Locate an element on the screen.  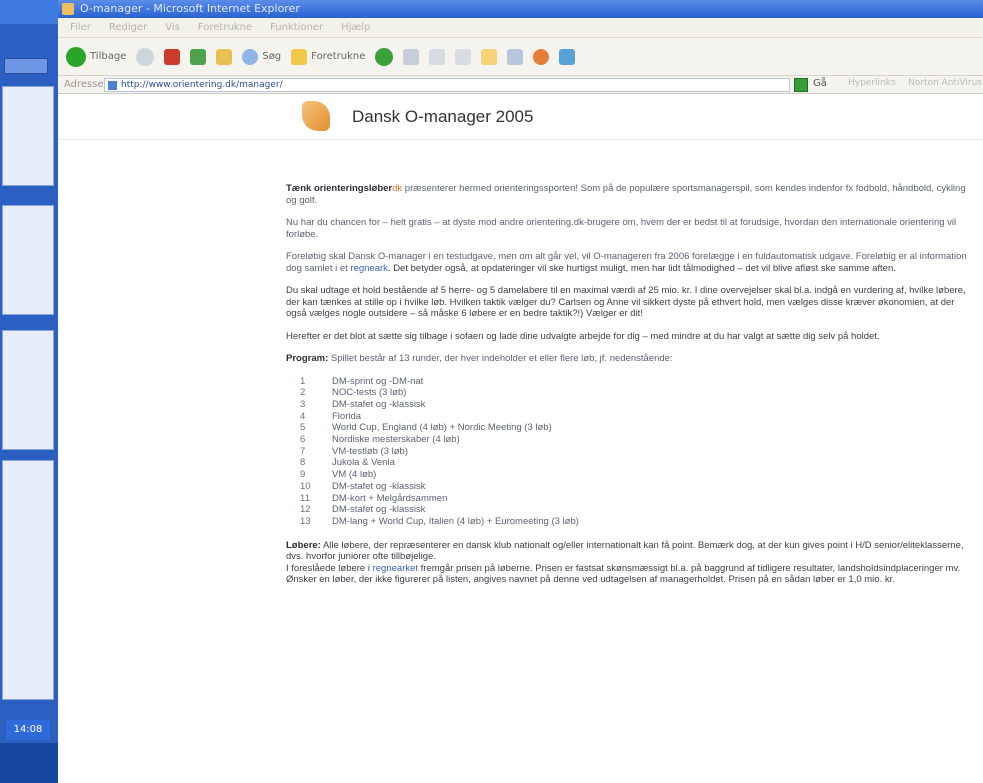
start-area is located at coordinates (29, 763).